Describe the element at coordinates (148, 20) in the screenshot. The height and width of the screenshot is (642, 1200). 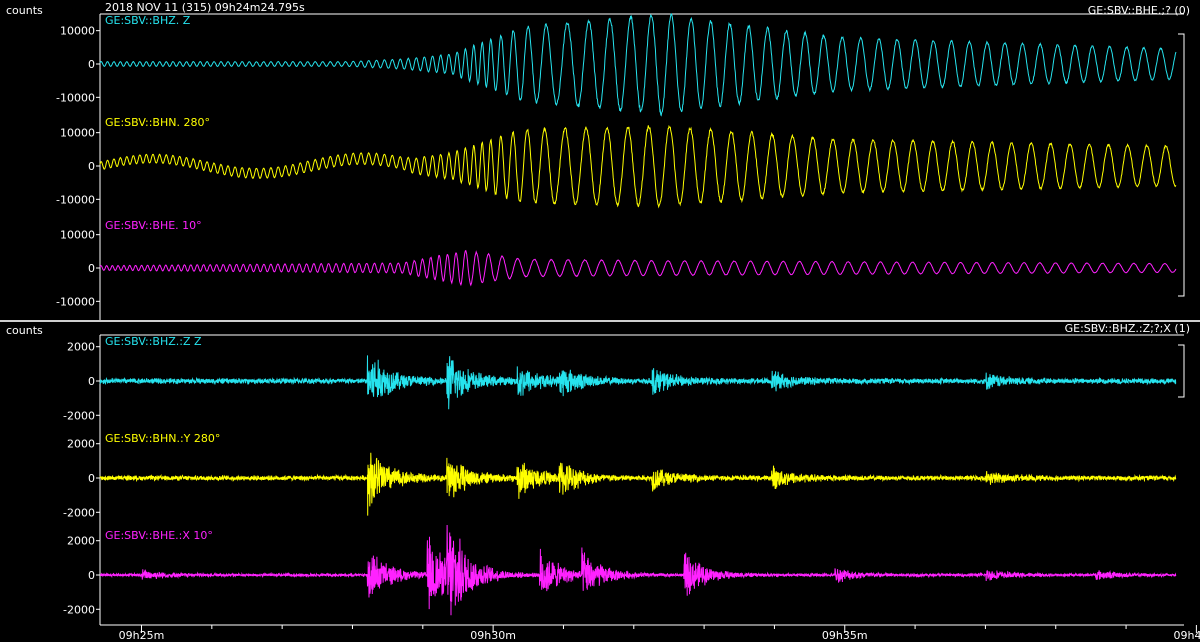
I see `trace-label-bhz: GE:SBV::BHZ. Z` at that location.